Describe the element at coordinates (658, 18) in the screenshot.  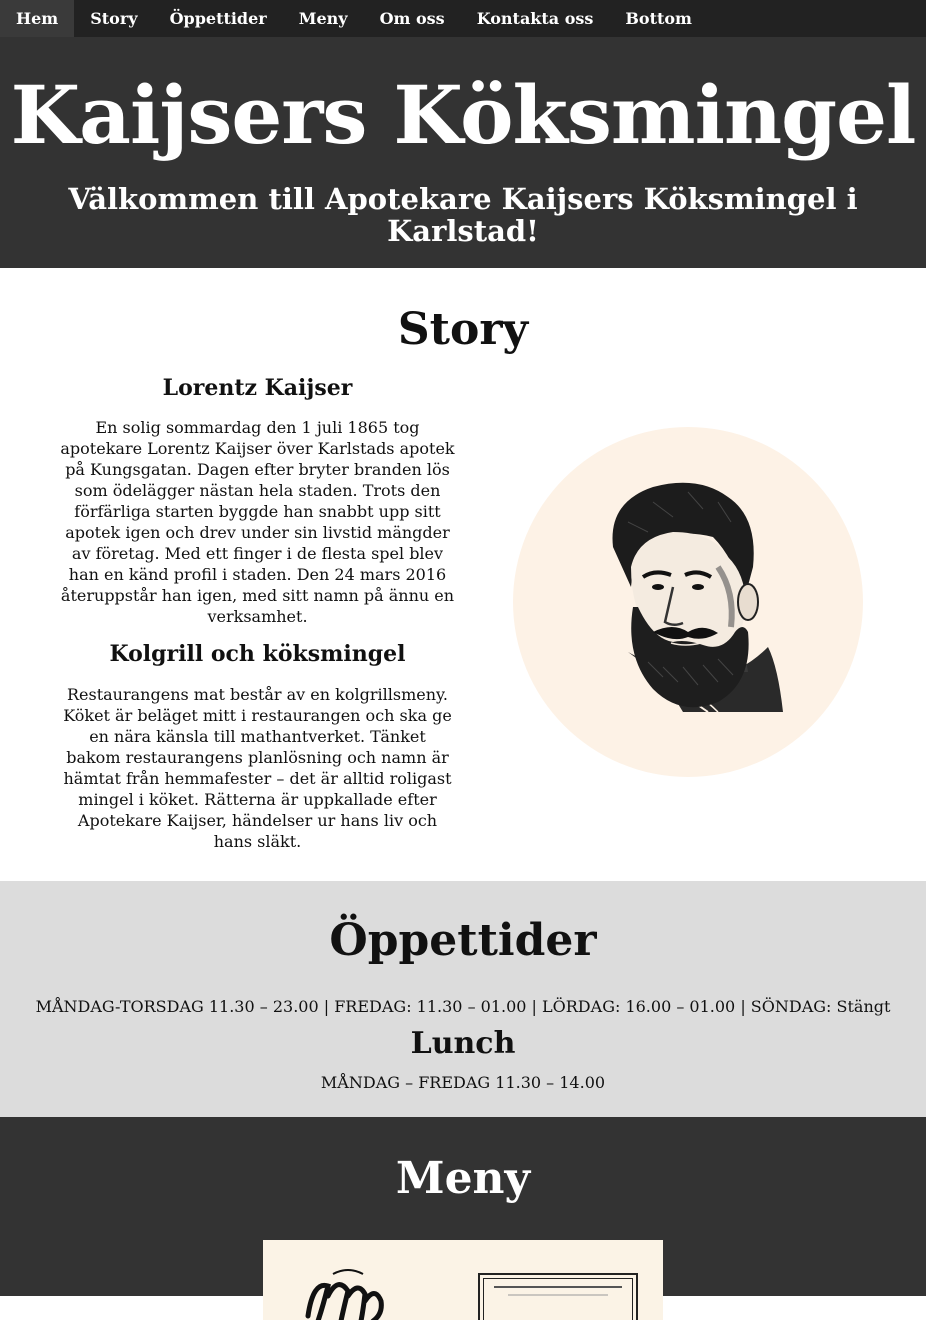
I see `nav-item-bottom: Bottom` at that location.